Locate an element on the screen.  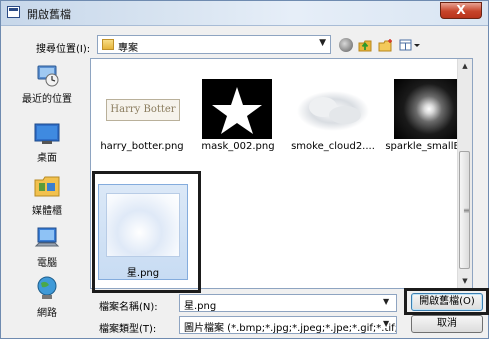
scroll-thumb: ≡ is located at coordinates (464, 210).